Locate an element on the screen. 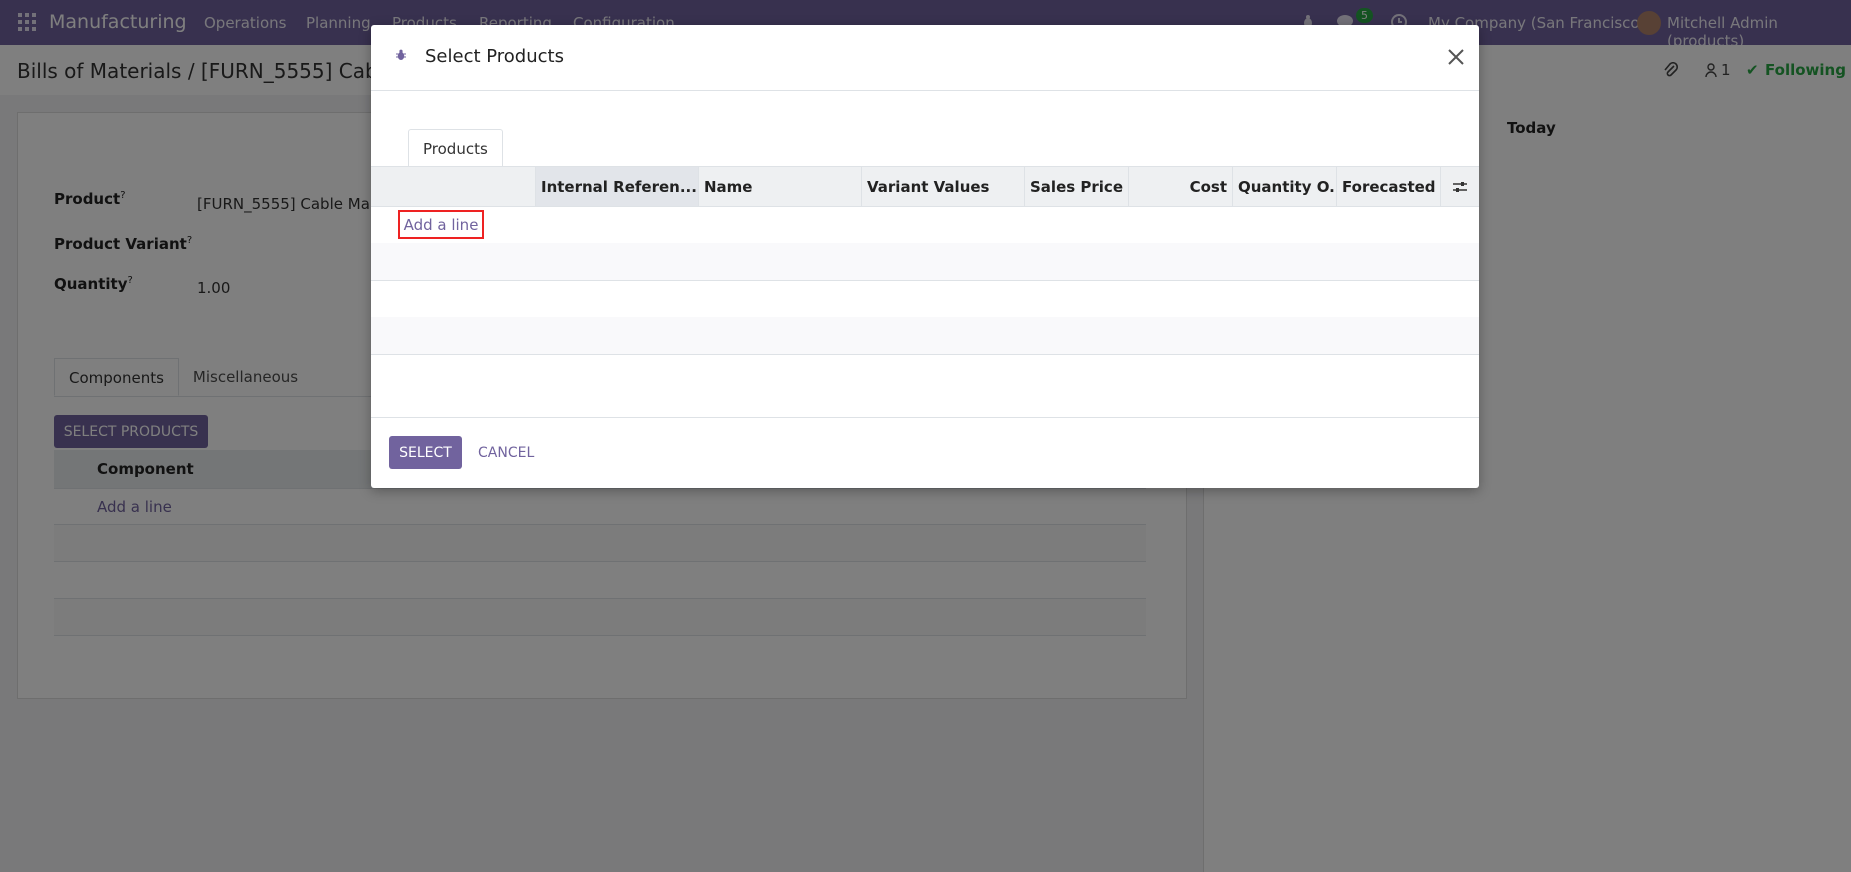  select-button: SELECT is located at coordinates (425, 452).